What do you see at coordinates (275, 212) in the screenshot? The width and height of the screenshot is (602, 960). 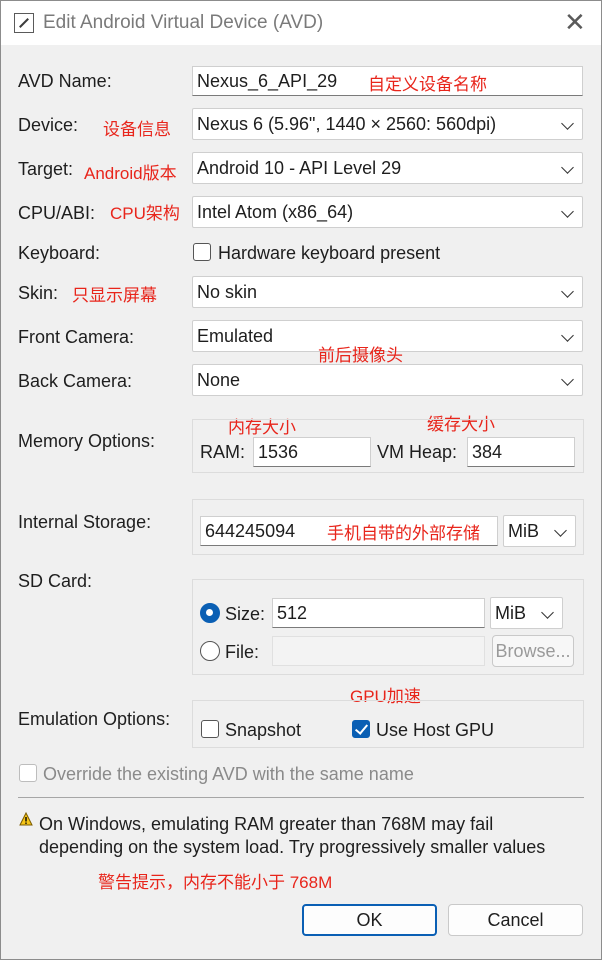 I see `cpu-abi-value: Intel Atom (x86_64)` at bounding box center [275, 212].